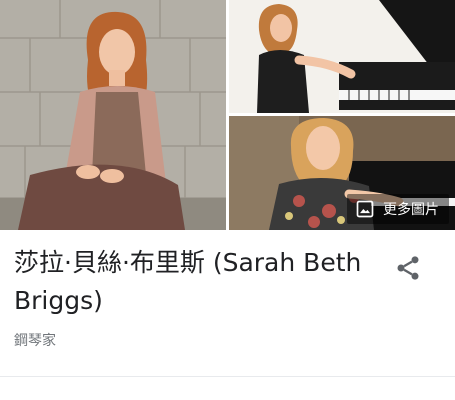 The height and width of the screenshot is (400, 455). What do you see at coordinates (342, 173) in the screenshot?
I see `pianist-smiling-image: 更多圖片` at bounding box center [342, 173].